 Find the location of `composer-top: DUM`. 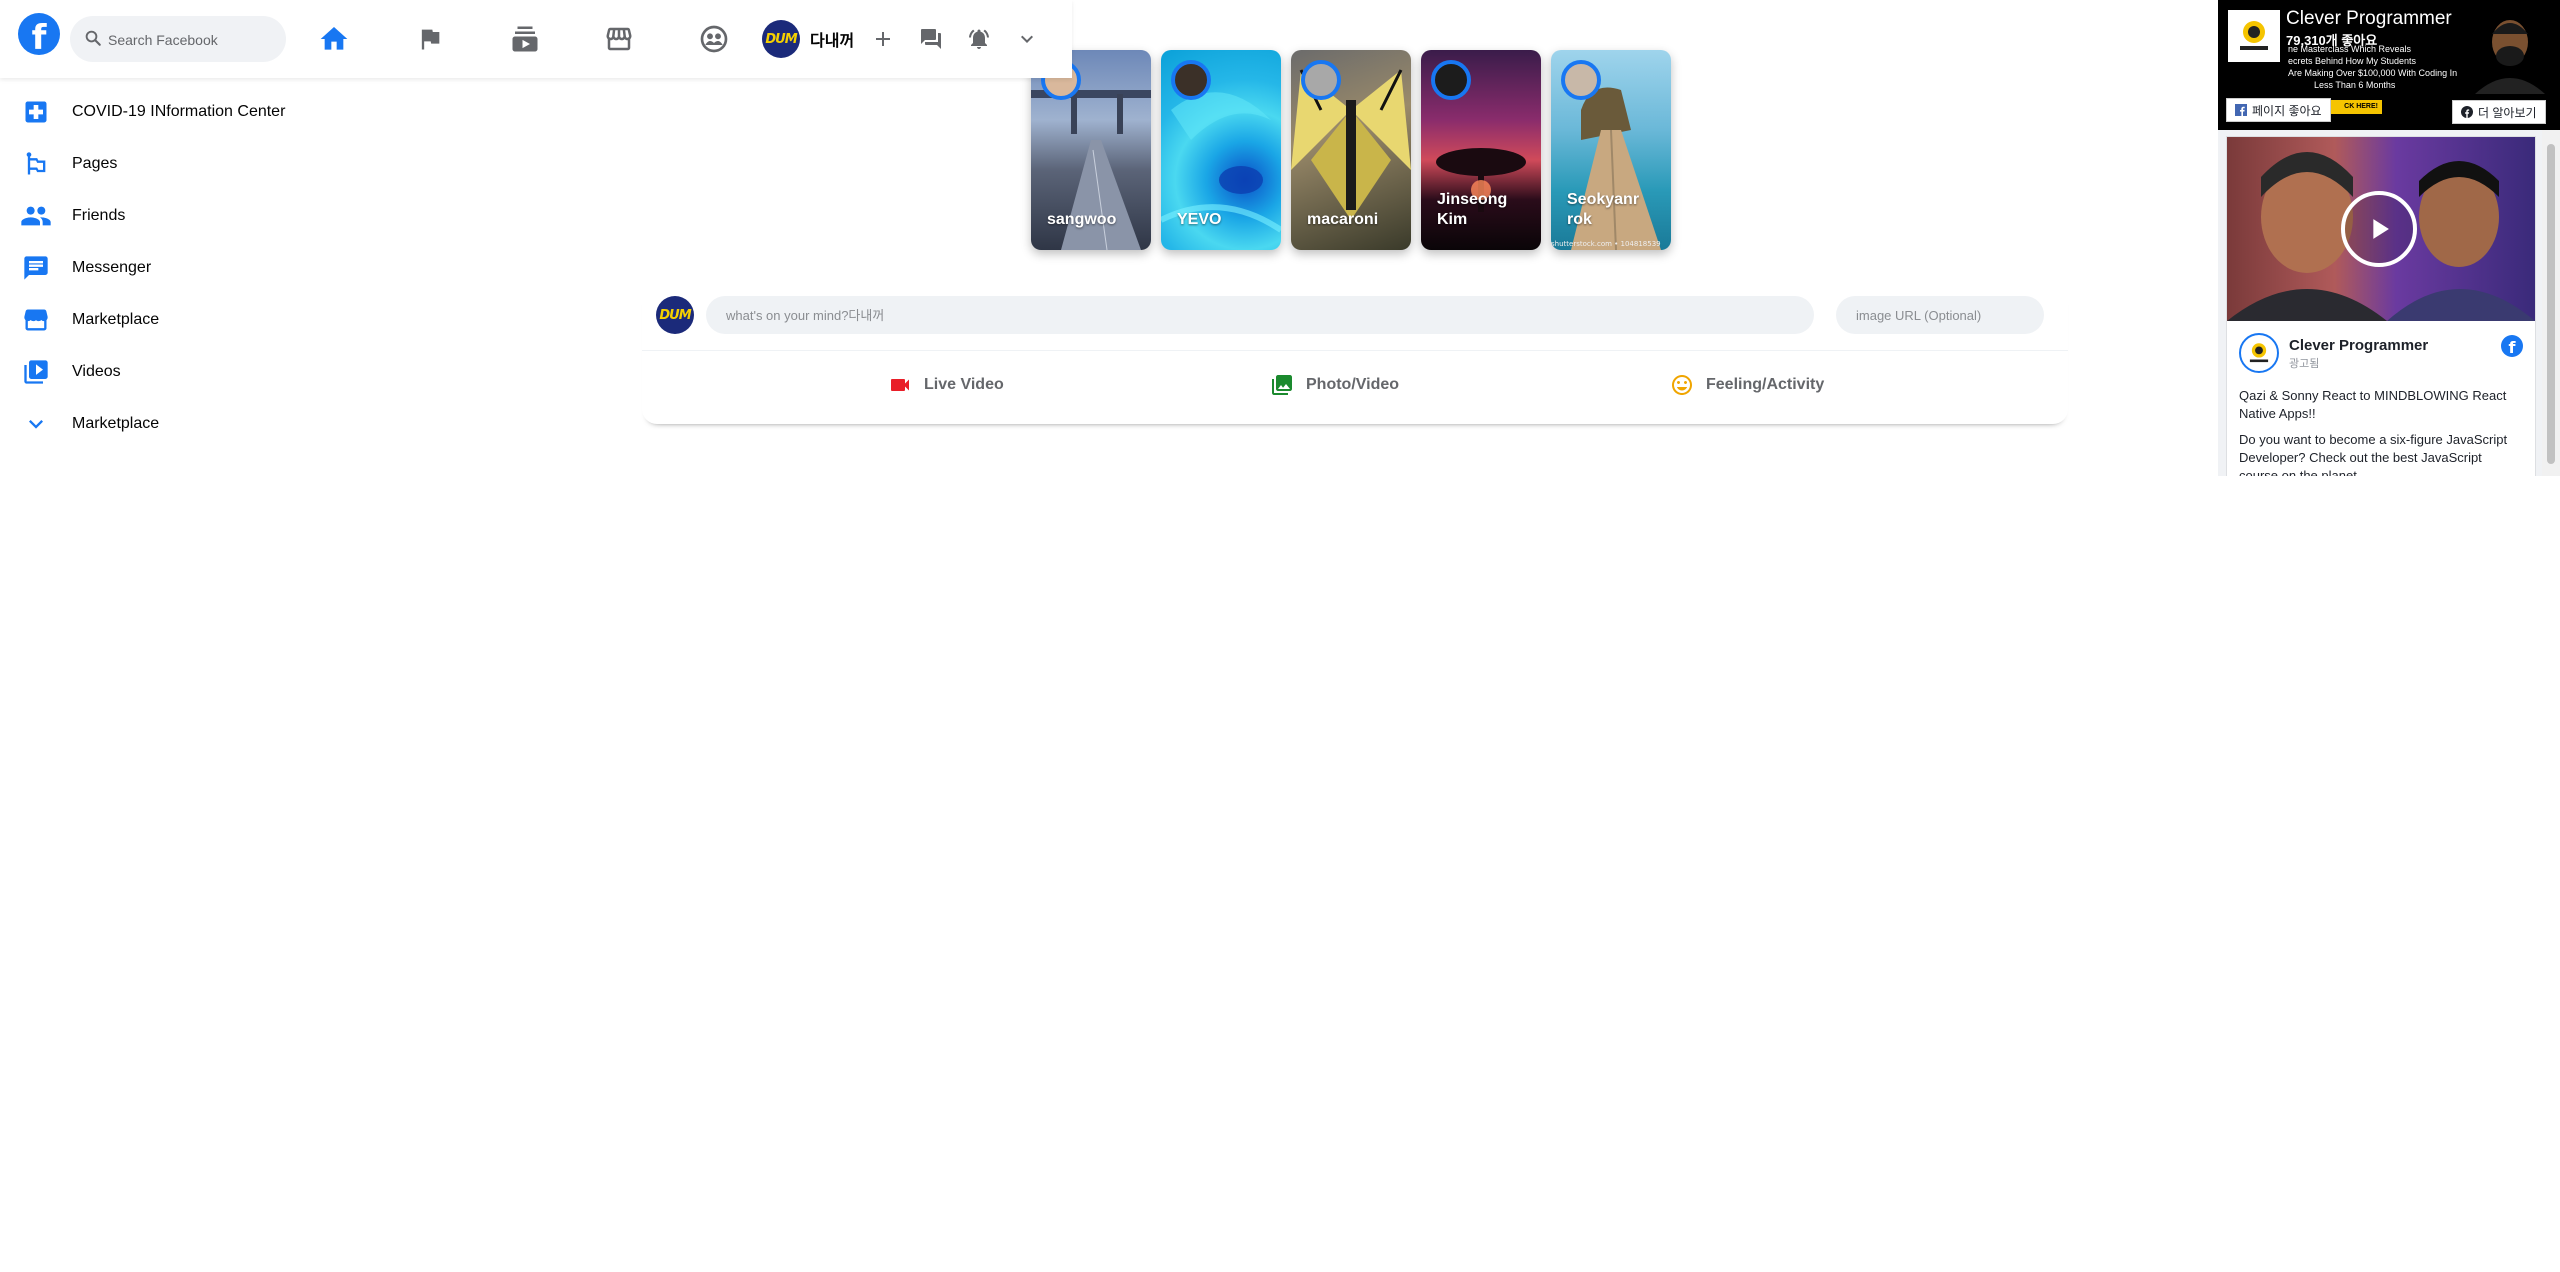

composer-top: DUM is located at coordinates (1355, 320).